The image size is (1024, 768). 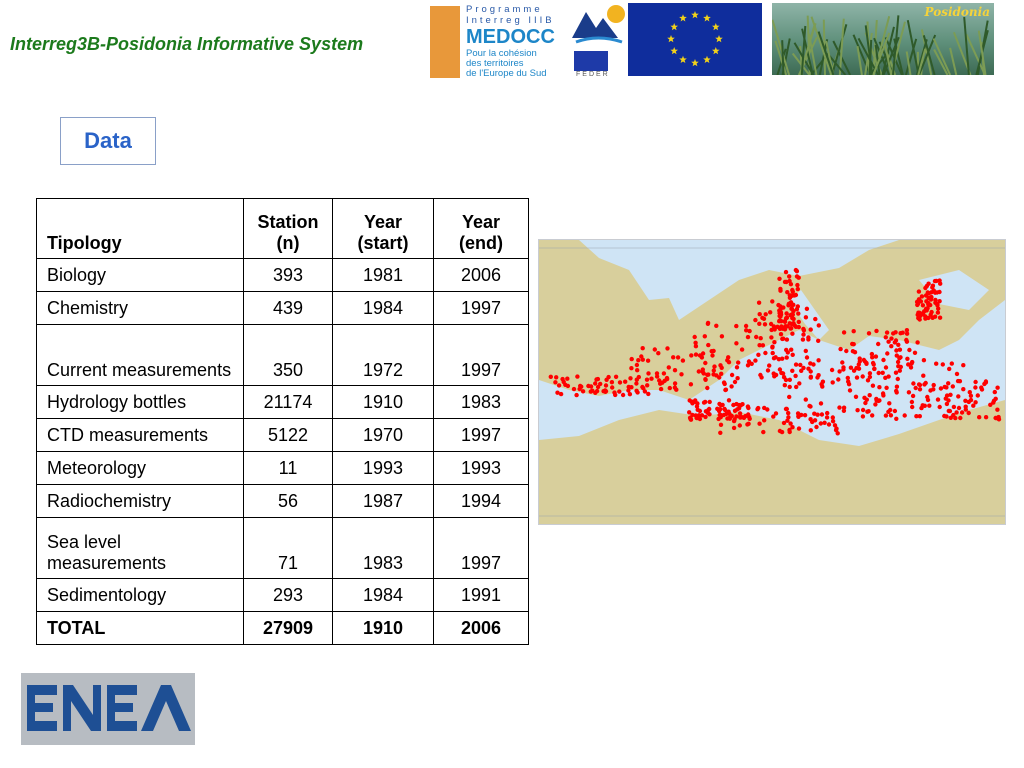 What do you see at coordinates (140, 595) in the screenshot?
I see `cell-tipology: Sedimentology` at bounding box center [140, 595].